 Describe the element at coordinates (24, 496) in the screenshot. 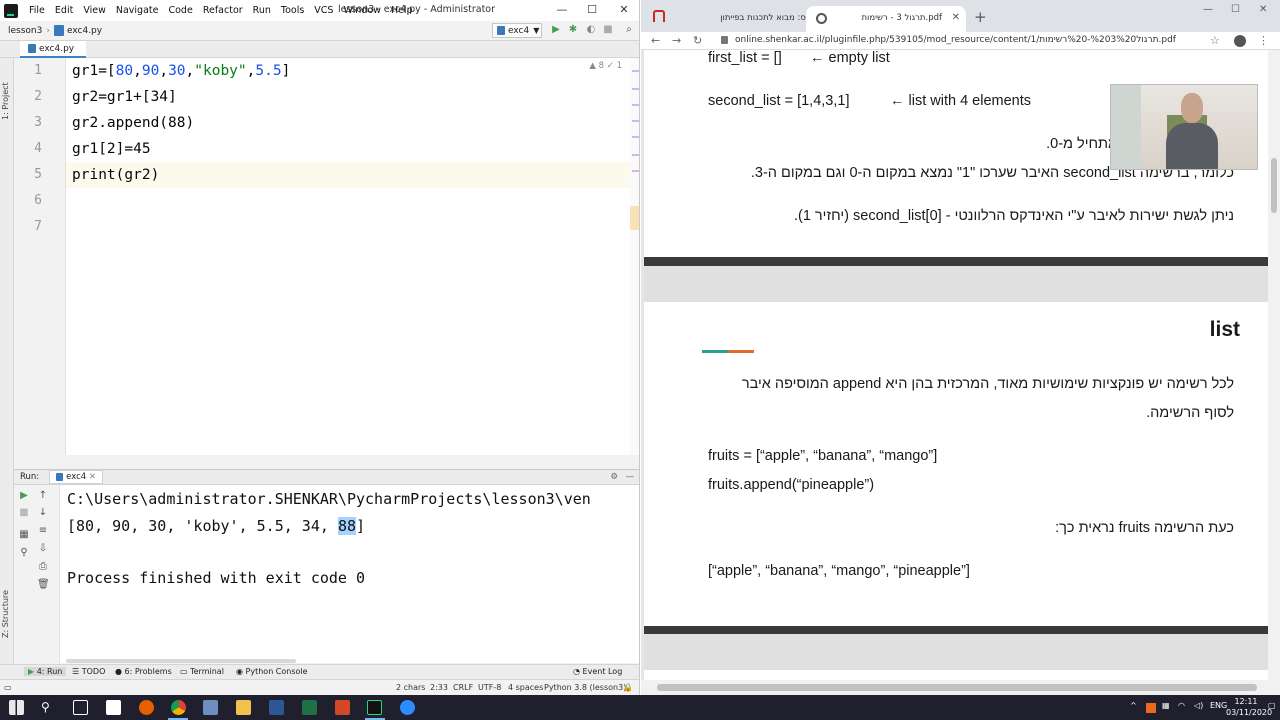

I see `rerun-icon: ▶` at that location.